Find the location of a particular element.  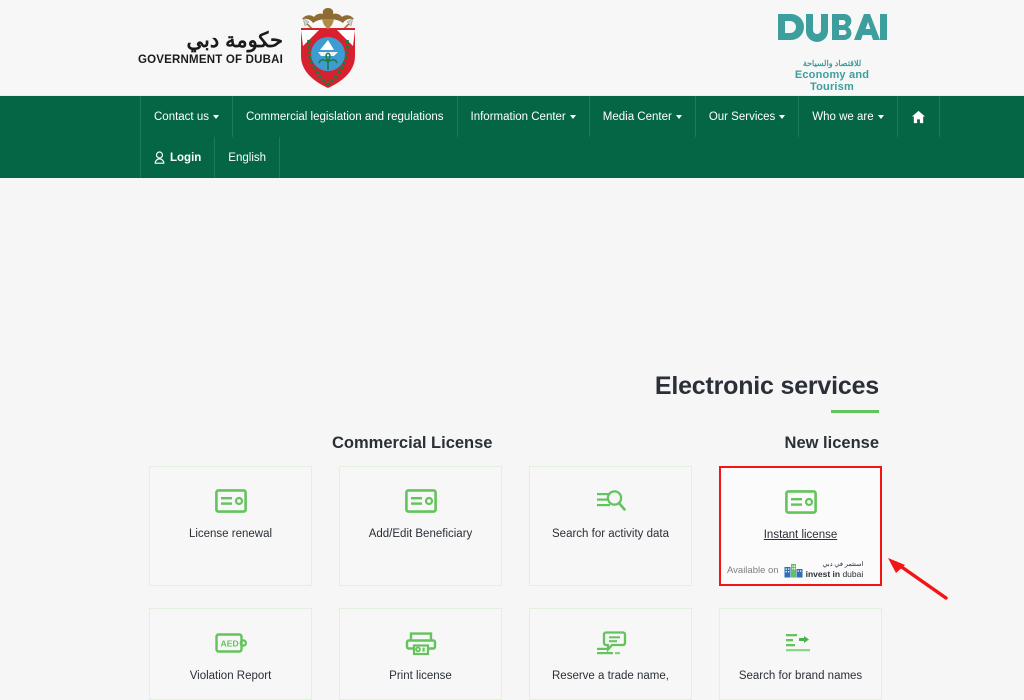

page-title-underline is located at coordinates (855, 411).